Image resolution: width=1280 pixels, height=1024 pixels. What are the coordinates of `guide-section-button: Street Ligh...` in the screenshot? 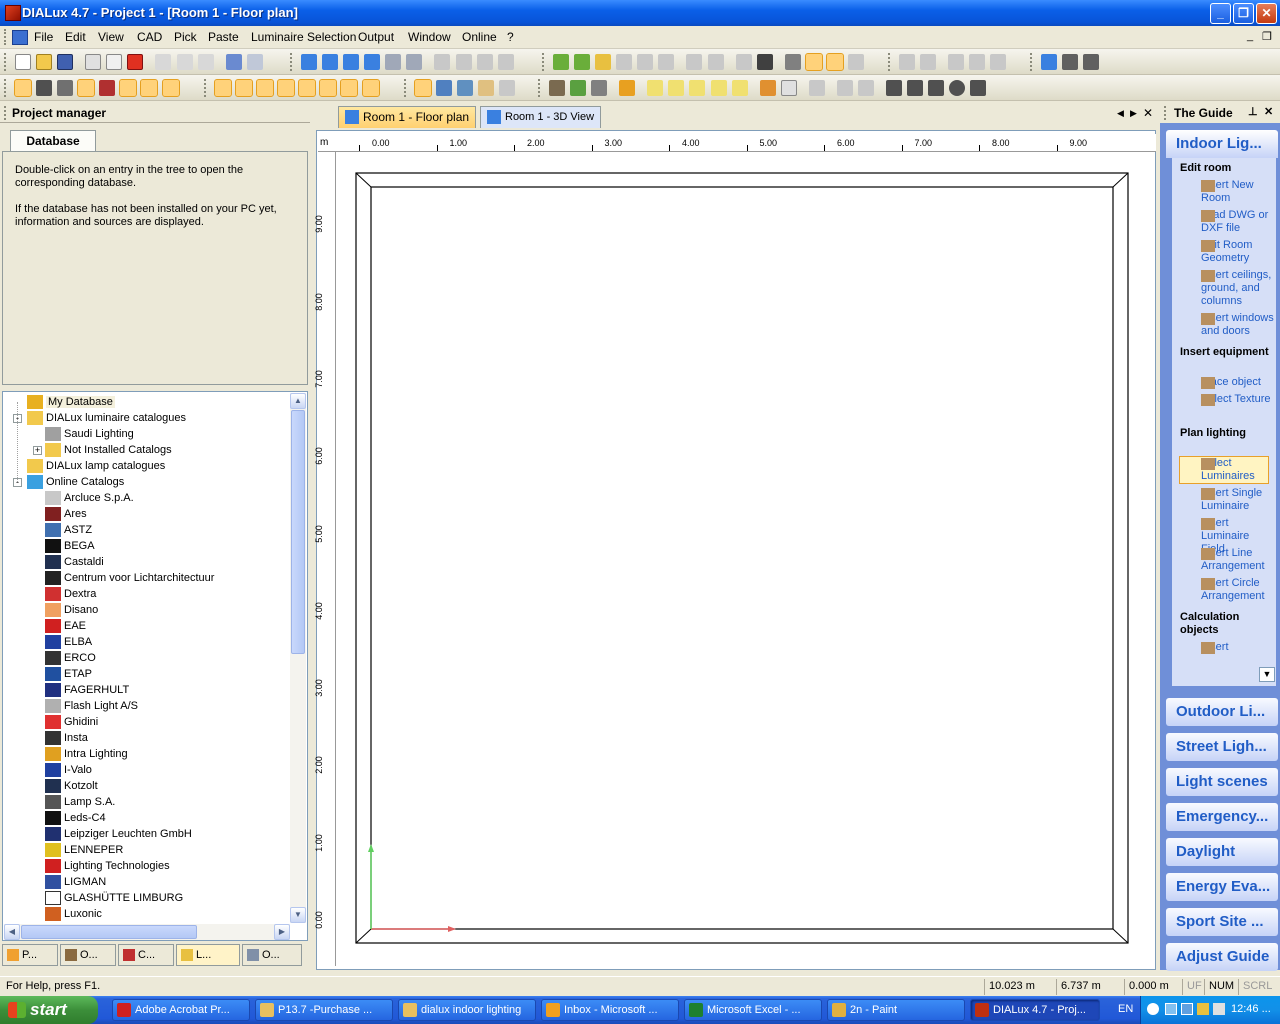 It's located at (1222, 747).